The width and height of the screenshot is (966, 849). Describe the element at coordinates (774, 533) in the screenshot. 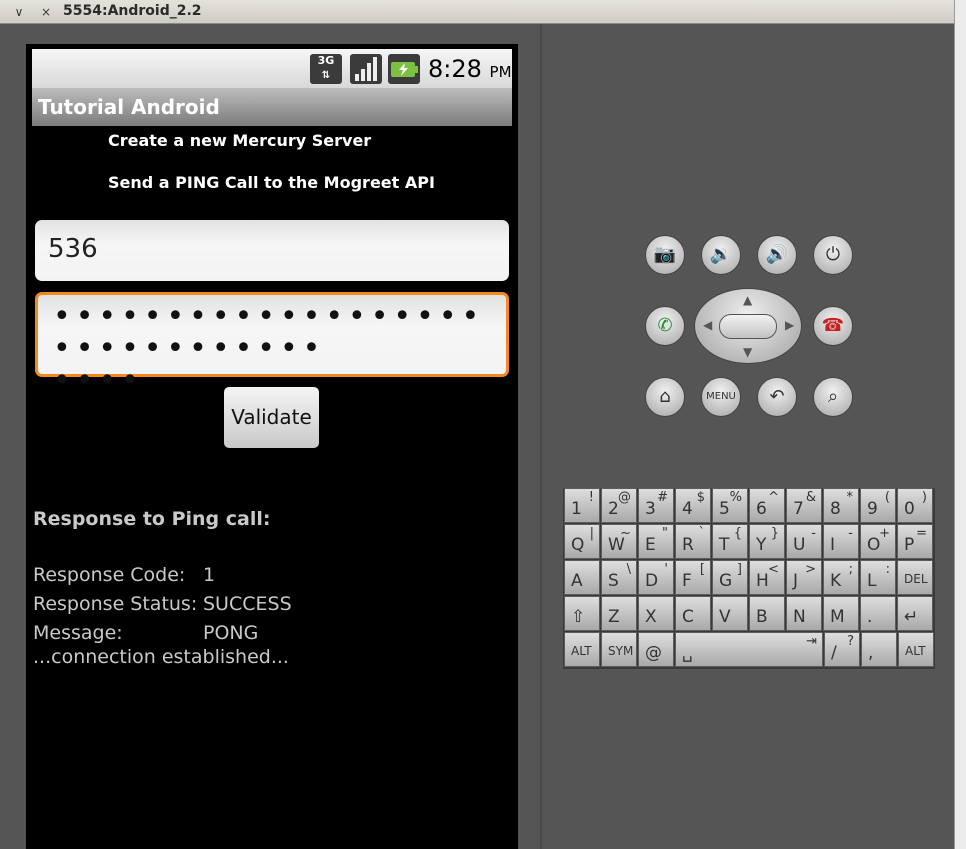

I see `key-secondary-label: }` at that location.